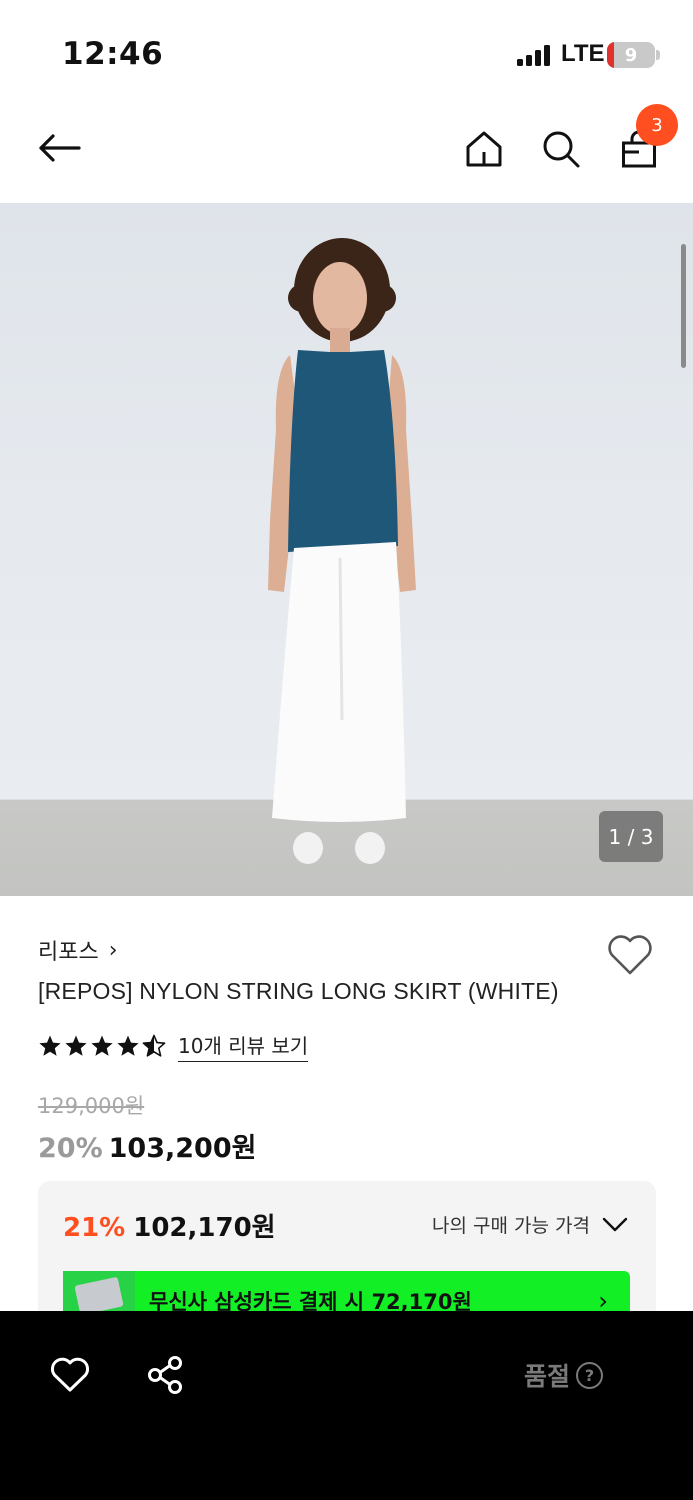 The image size is (693, 1500). I want to click on image-counter: 1 / 3, so click(631, 836).